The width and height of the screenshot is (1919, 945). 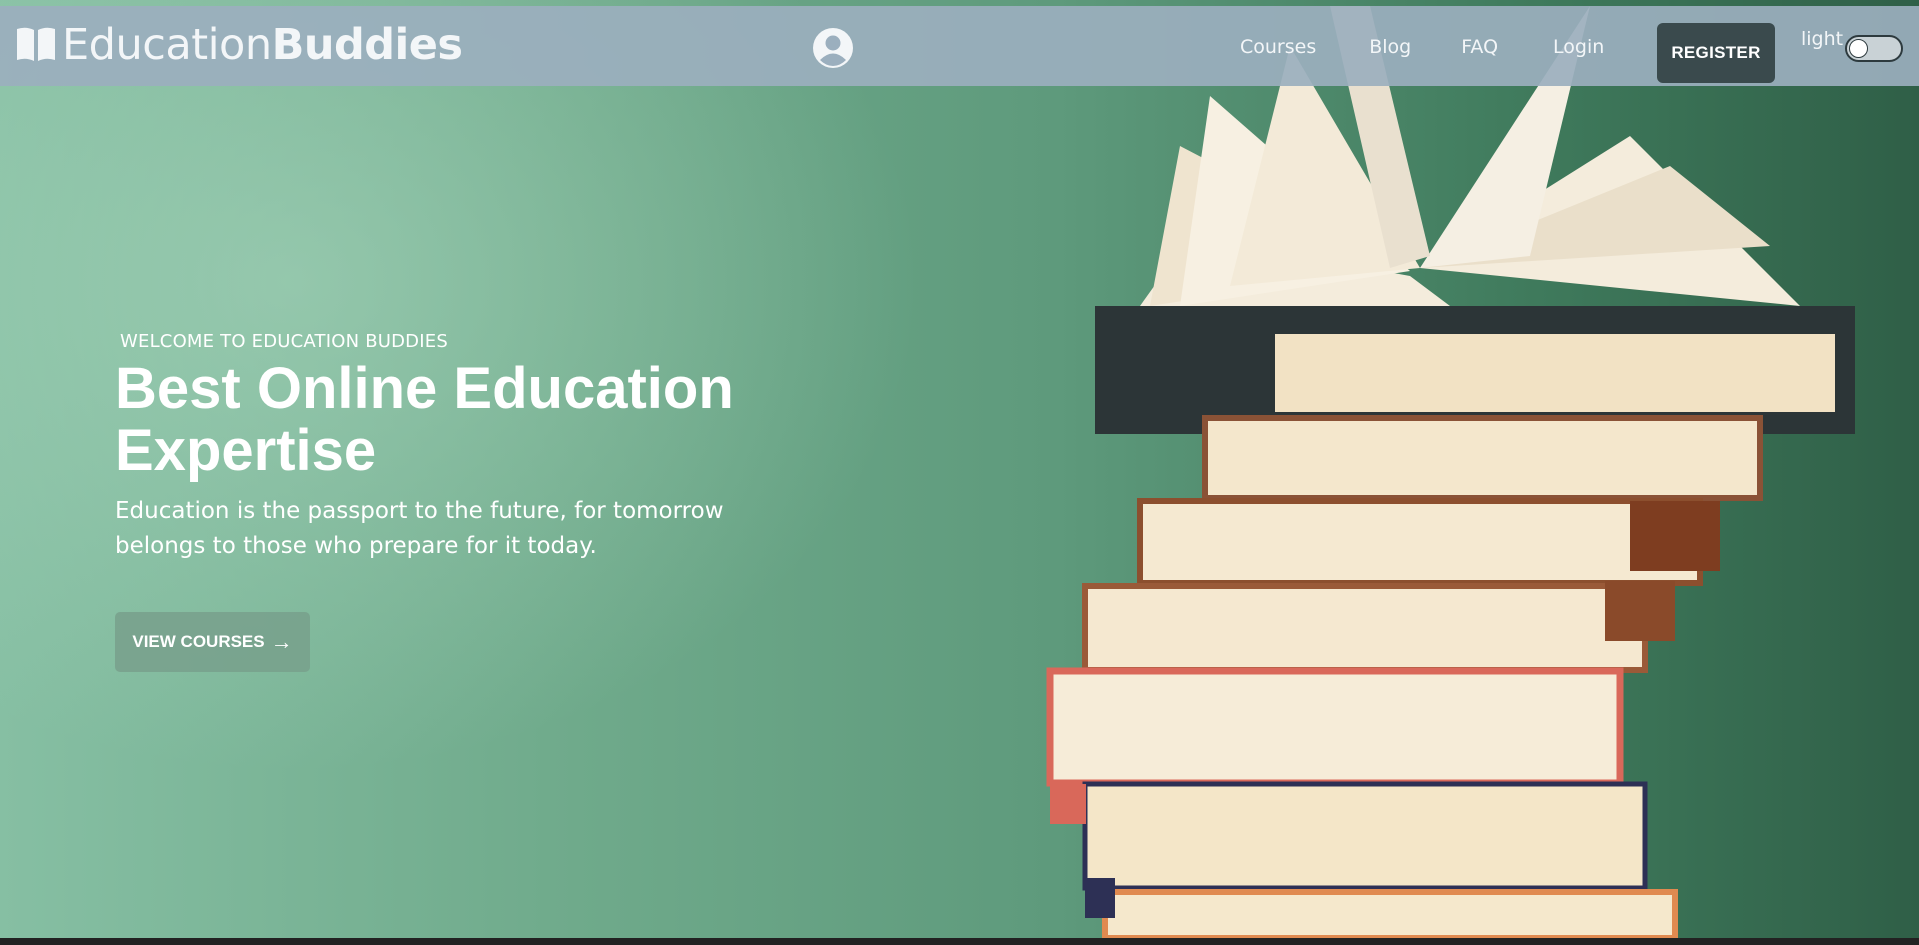 I want to click on brand-logo: EducationBuddies, so click(x=238, y=45).